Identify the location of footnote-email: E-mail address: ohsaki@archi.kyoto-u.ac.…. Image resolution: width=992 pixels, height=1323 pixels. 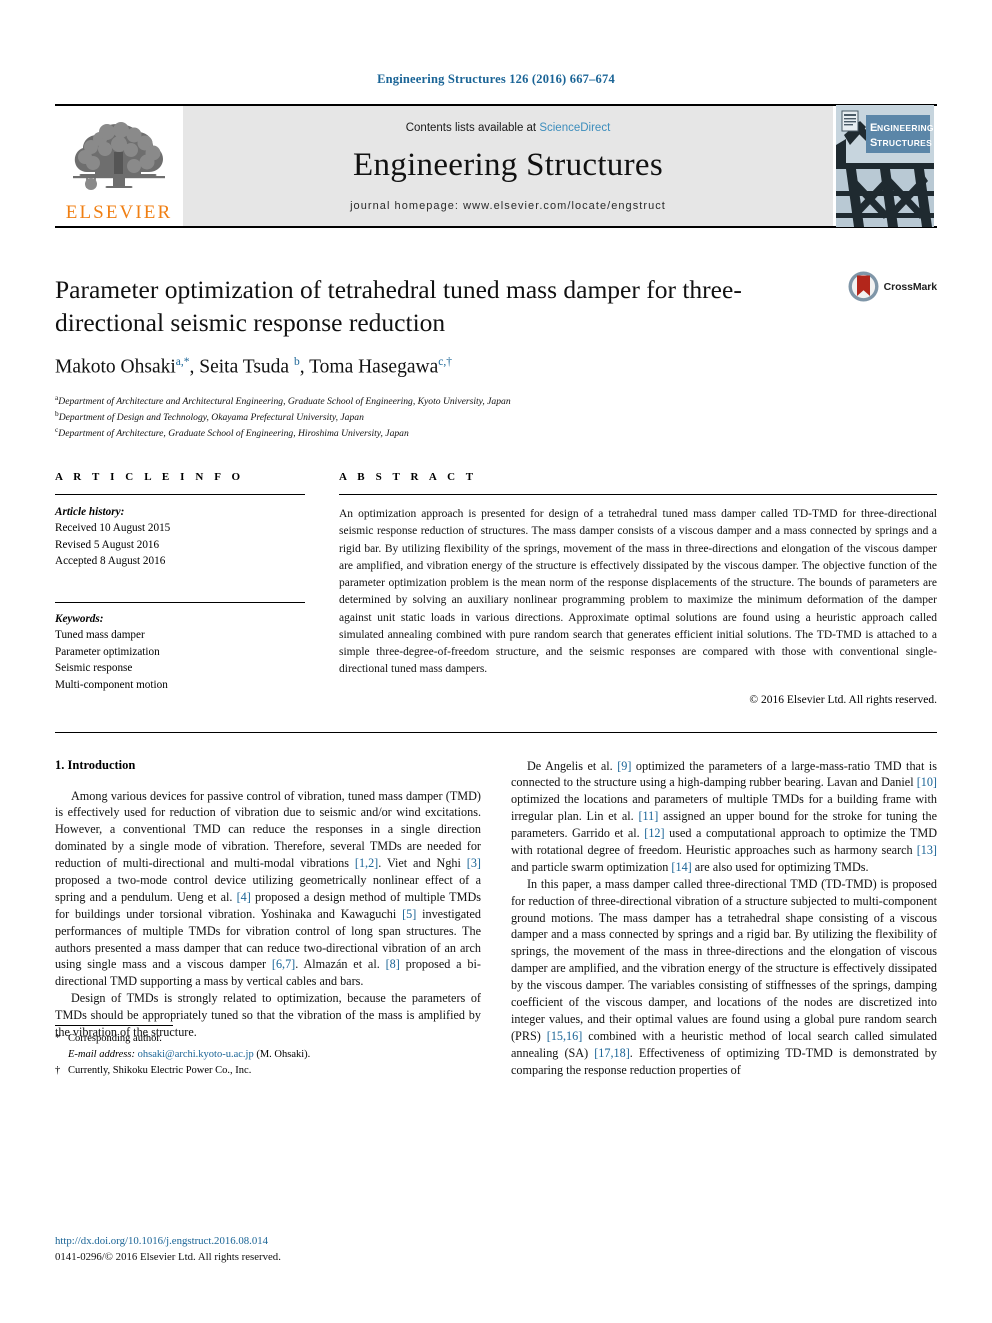
(268, 1055).